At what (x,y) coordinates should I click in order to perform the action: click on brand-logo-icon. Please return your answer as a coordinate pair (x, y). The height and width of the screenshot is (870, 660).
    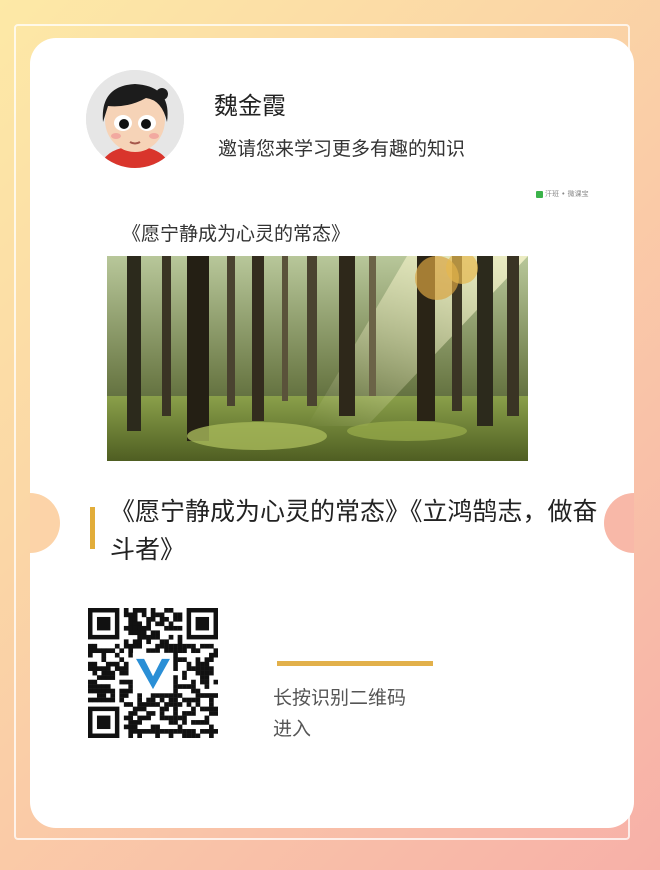
    Looking at the image, I should click on (539, 194).